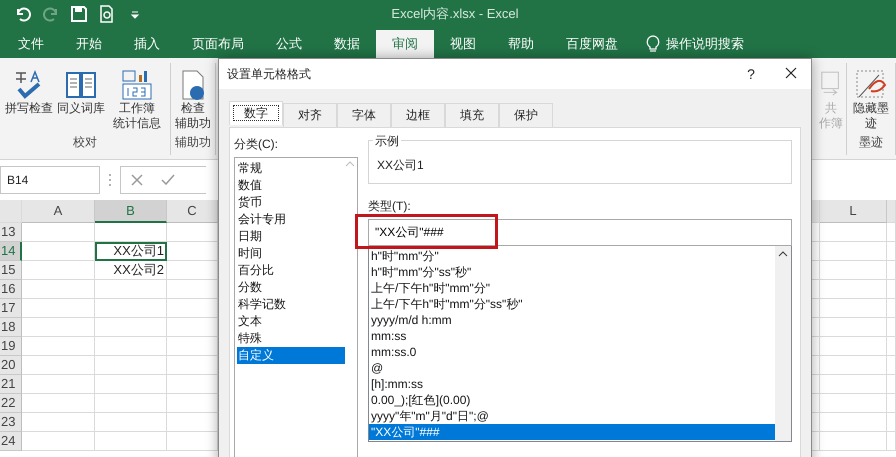 The width and height of the screenshot is (896, 457). I want to click on column-header: B, so click(131, 211).